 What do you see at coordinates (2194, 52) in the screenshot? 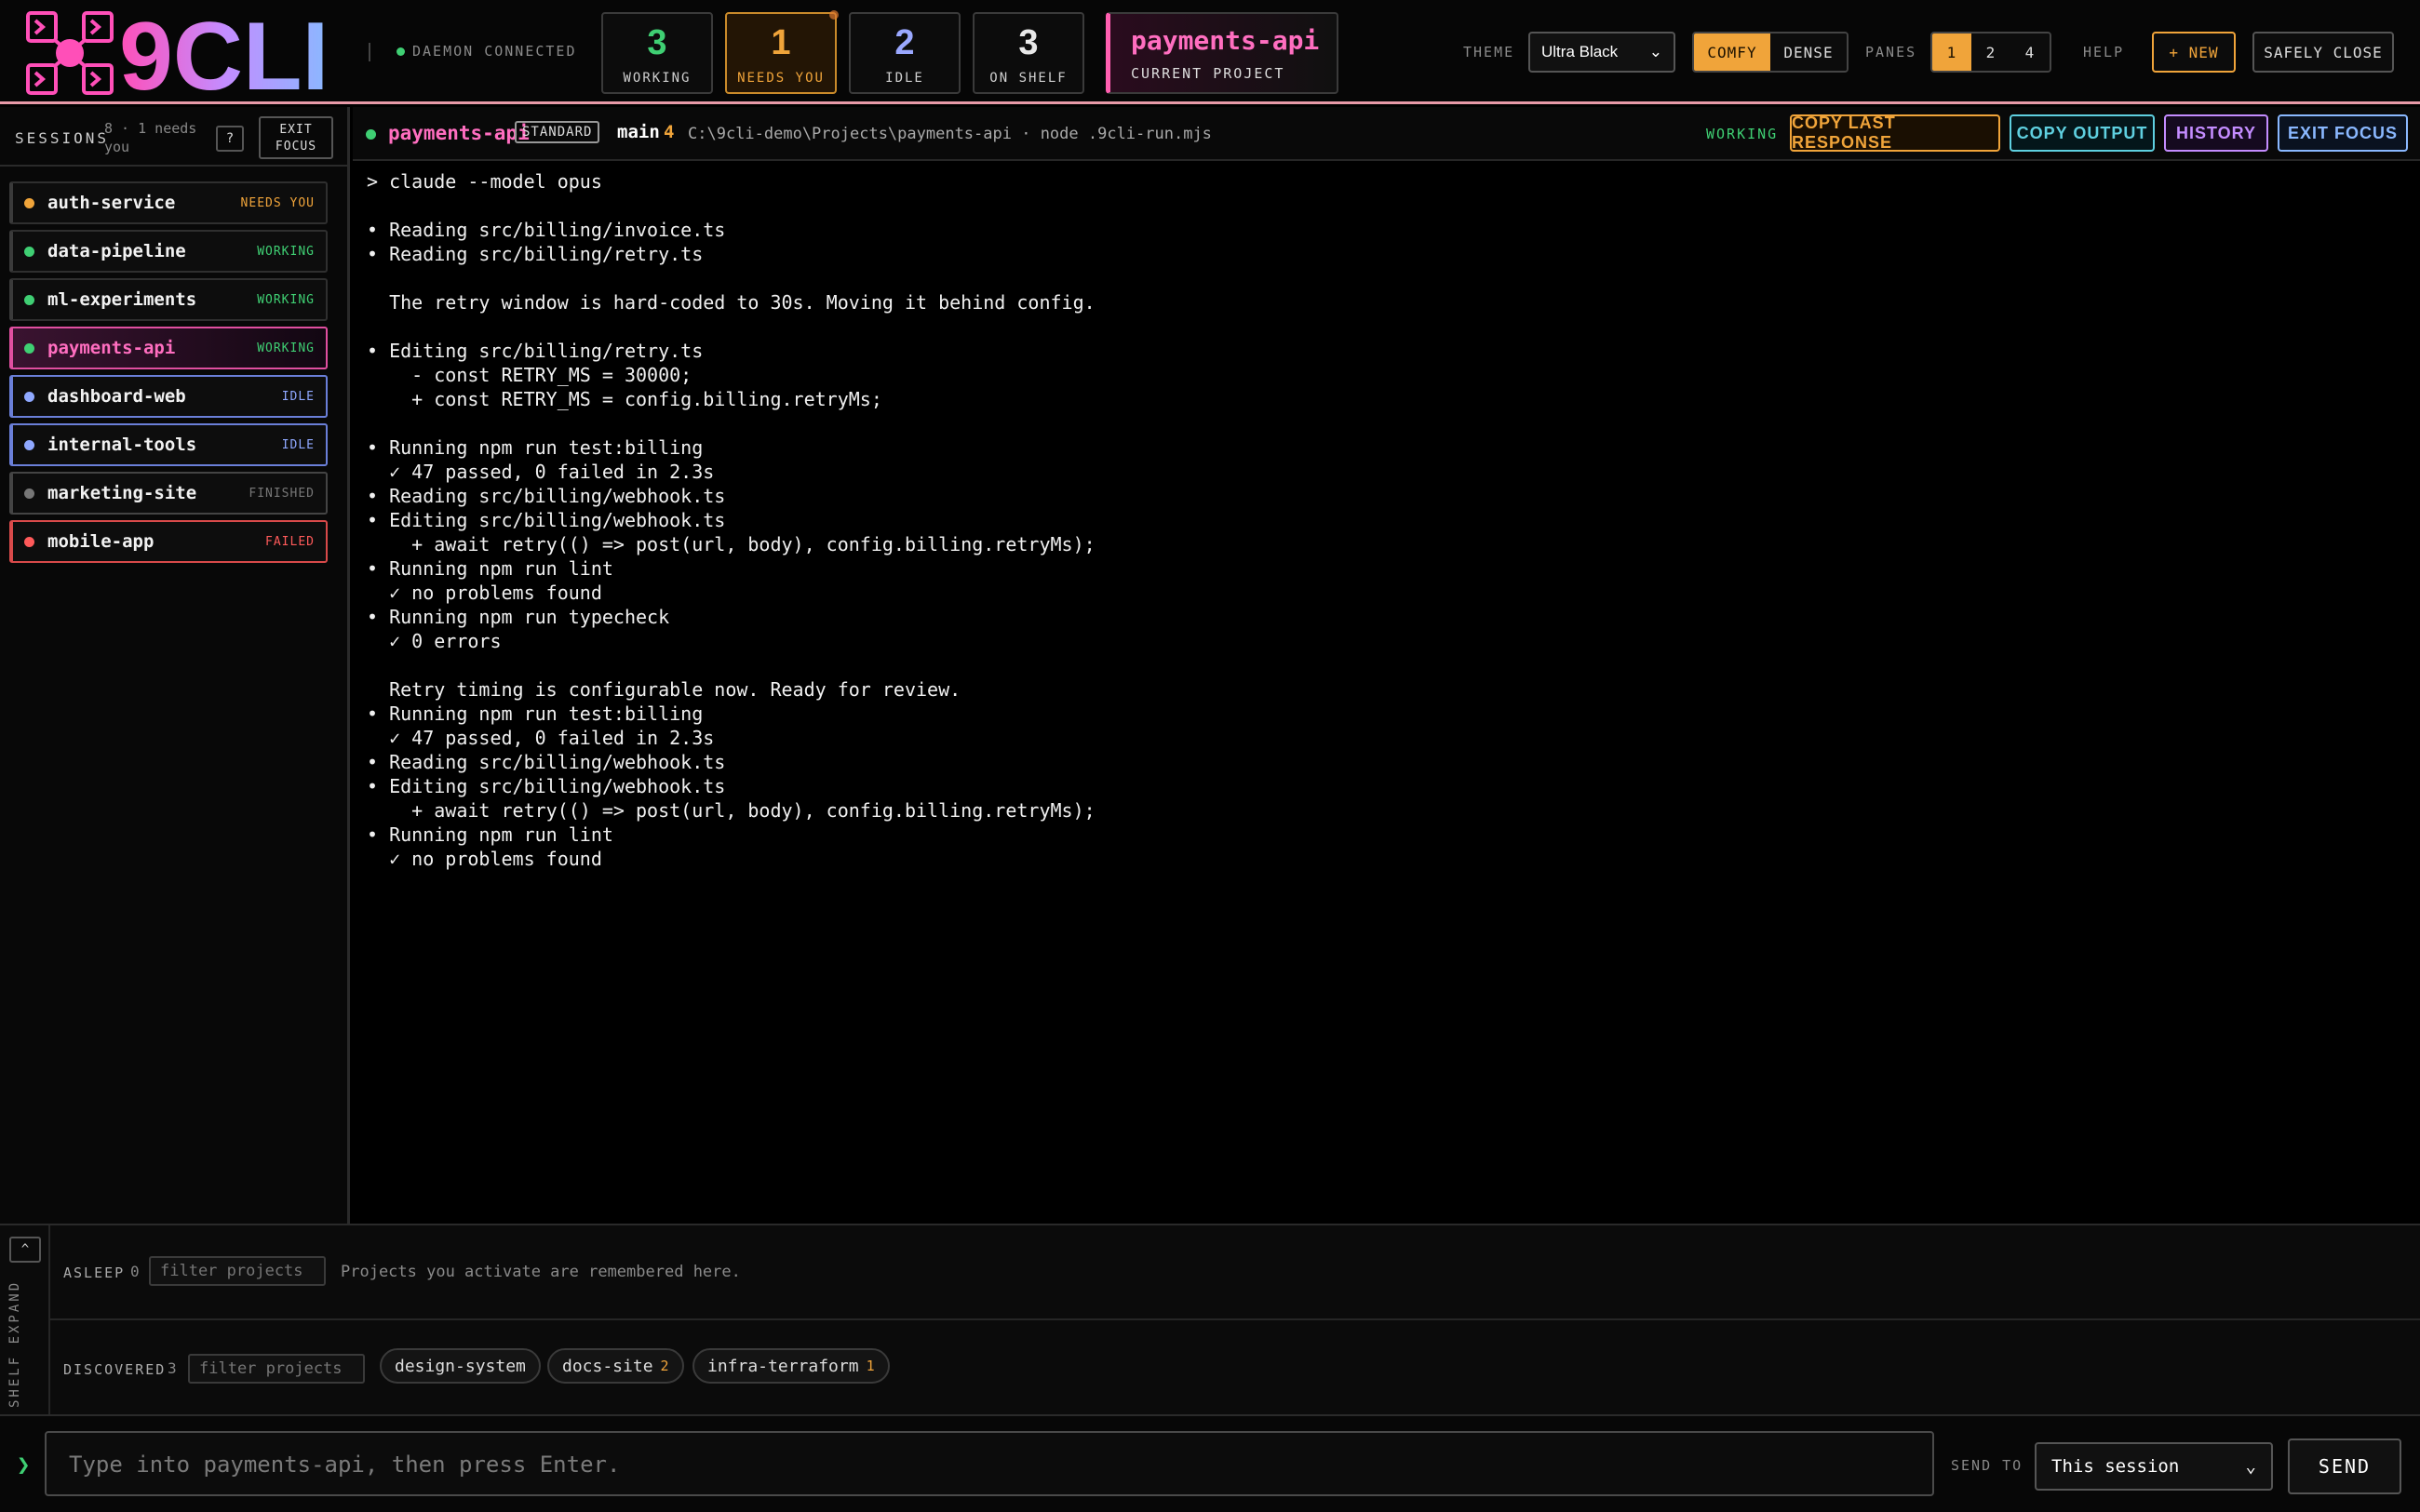
I see `new-session-button: + NEW` at bounding box center [2194, 52].